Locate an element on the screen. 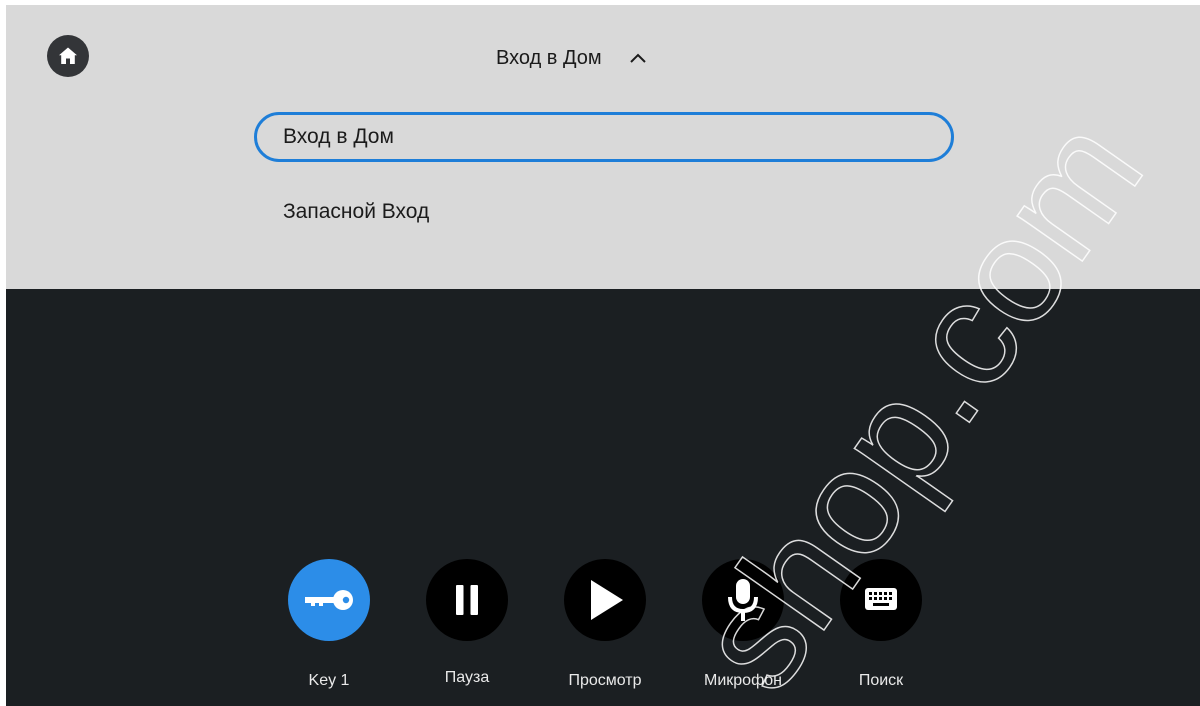 The height and width of the screenshot is (706, 1200). pause-label: Пауза is located at coordinates (467, 677).